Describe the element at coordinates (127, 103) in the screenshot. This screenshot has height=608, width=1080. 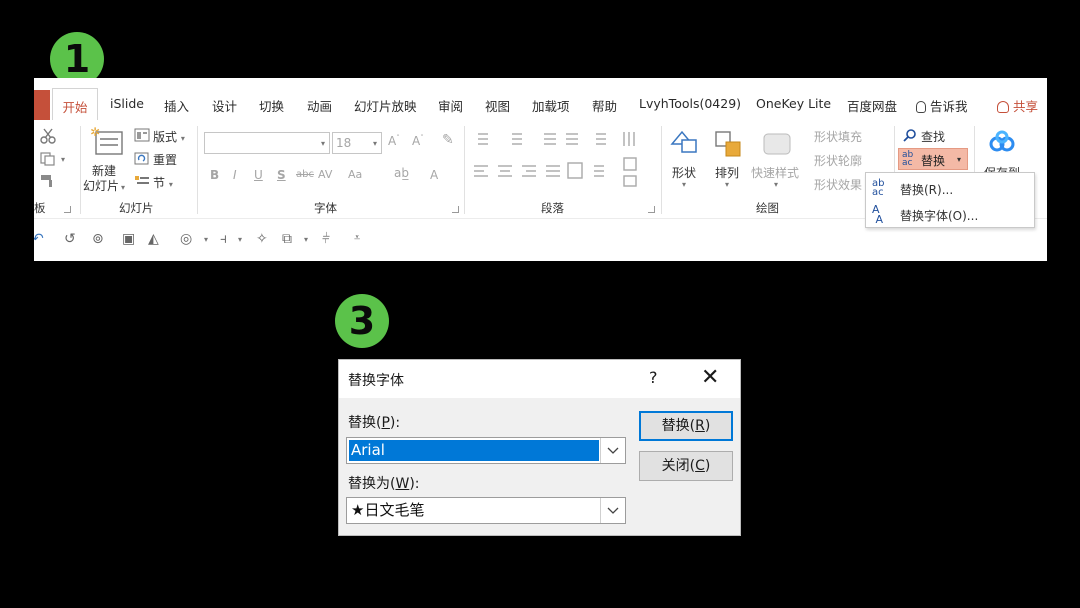
I see `tab-islide: iSlide` at that location.